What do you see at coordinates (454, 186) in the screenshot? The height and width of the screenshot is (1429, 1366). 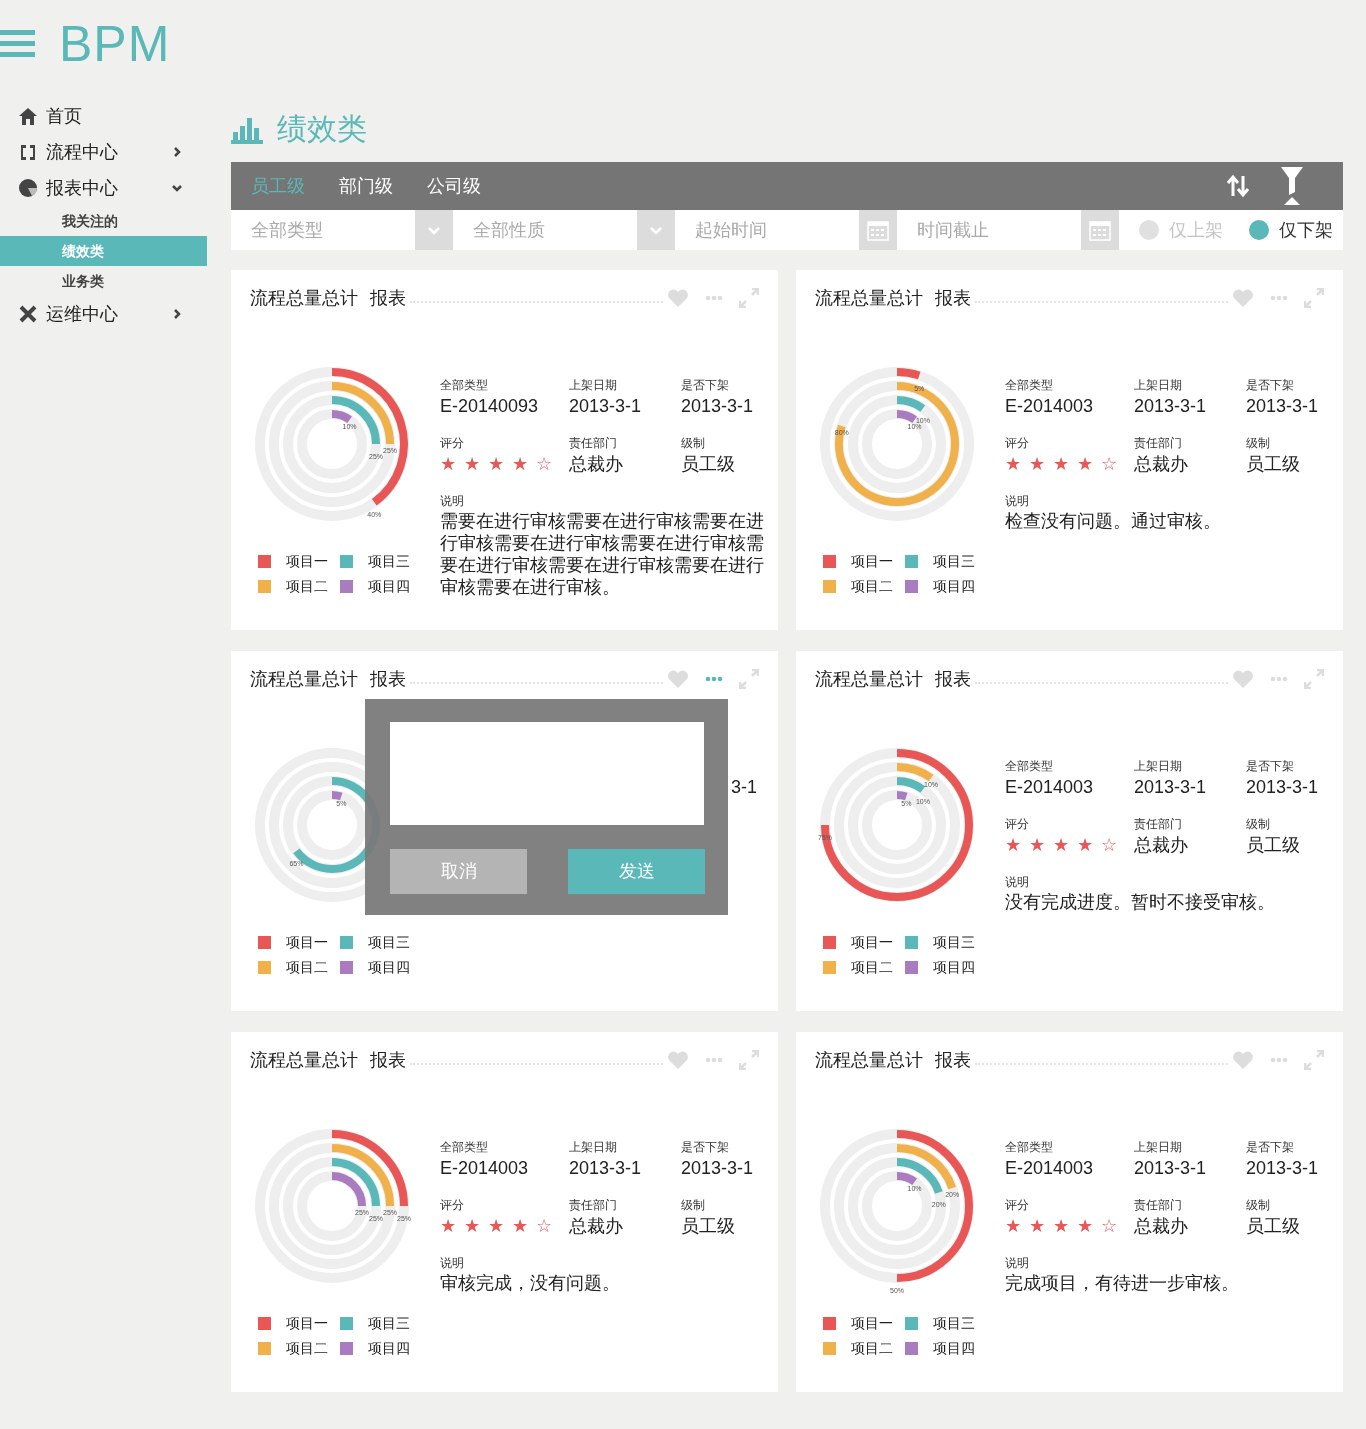 I see `tab: 公司级` at bounding box center [454, 186].